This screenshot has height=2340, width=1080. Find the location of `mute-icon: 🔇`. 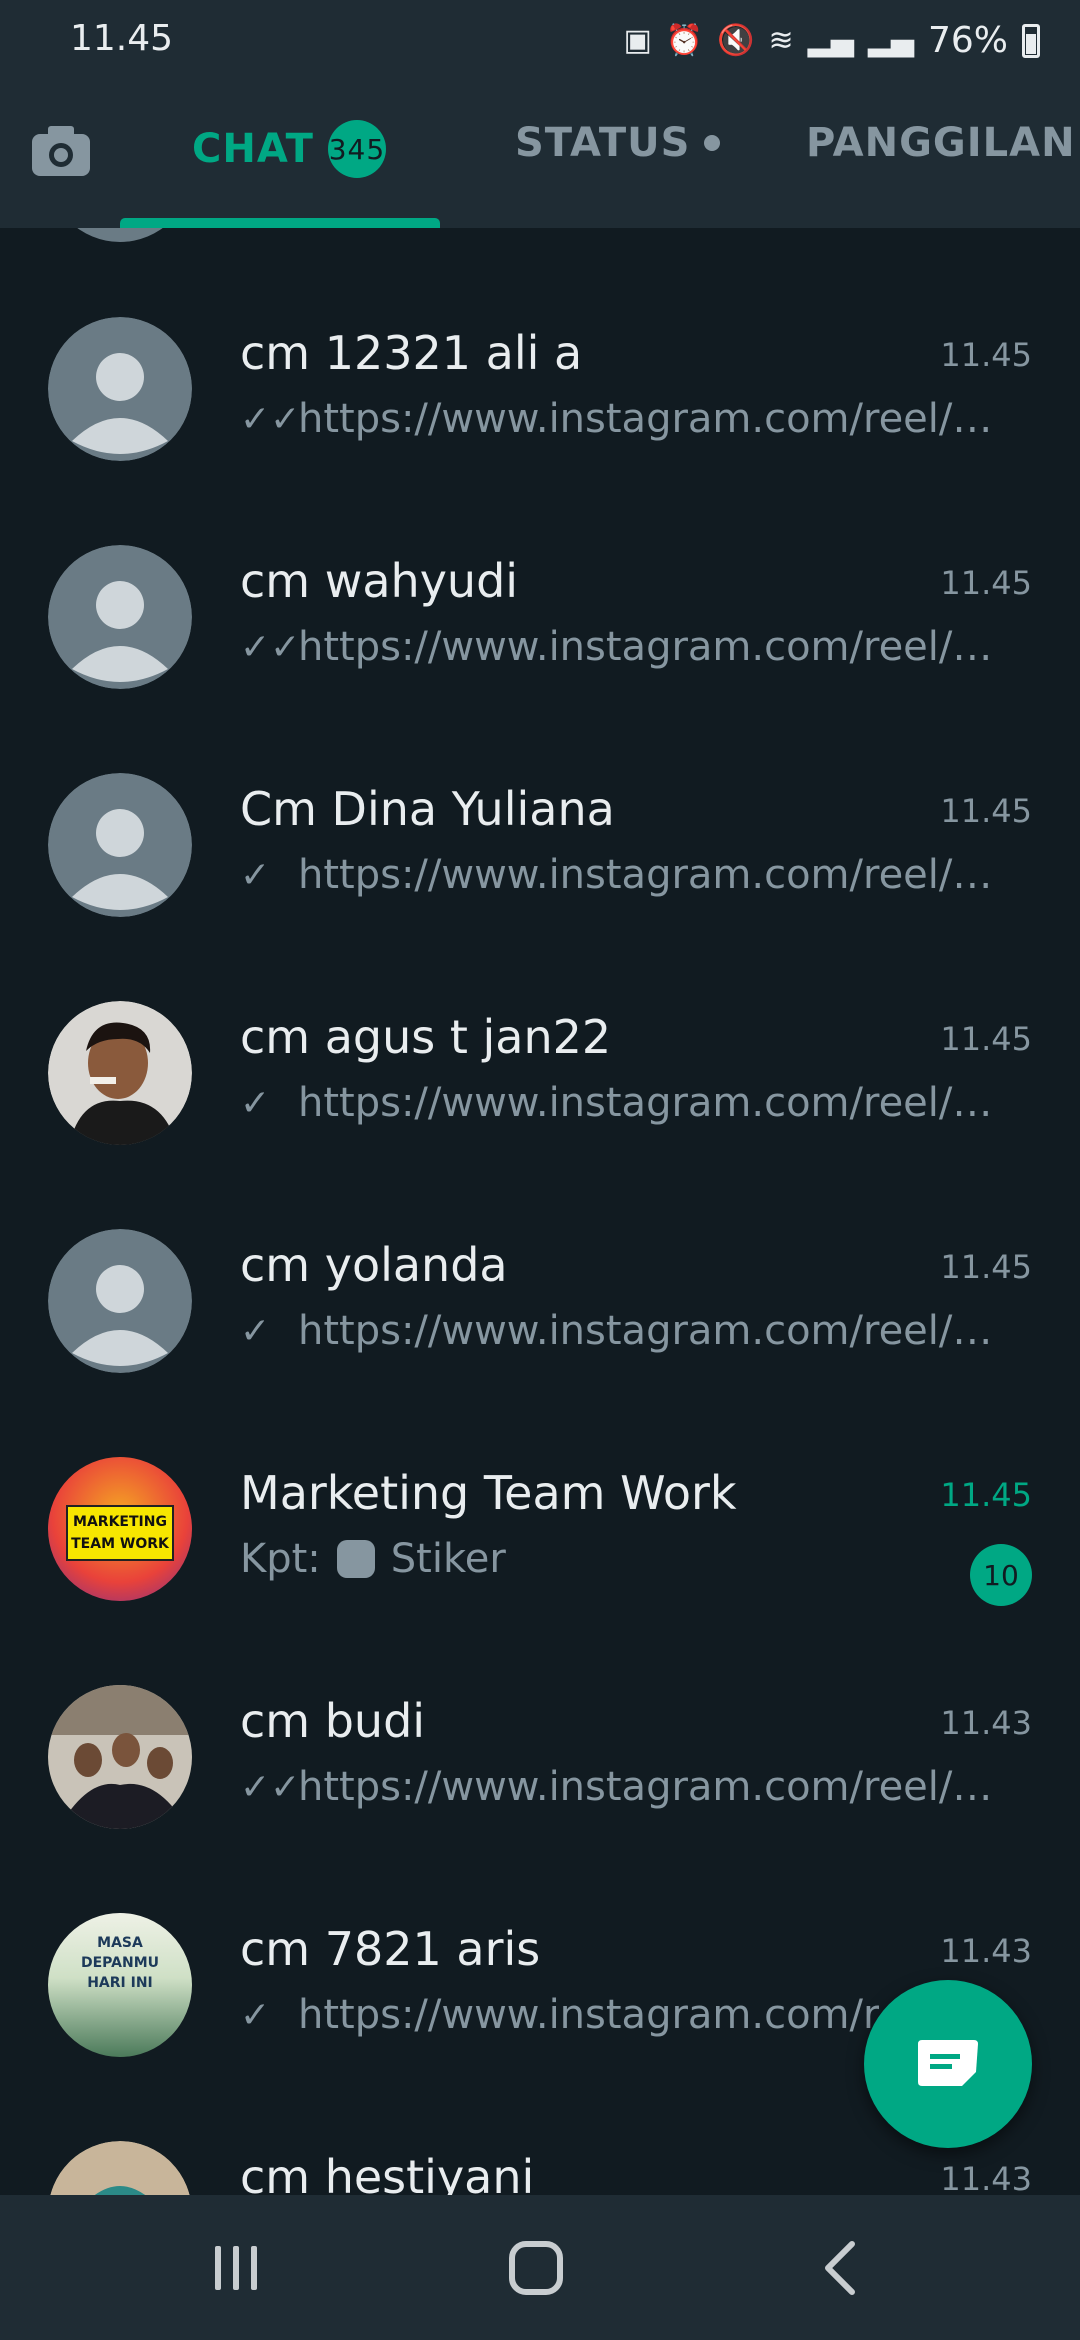

mute-icon: 🔇 is located at coordinates (736, 40).